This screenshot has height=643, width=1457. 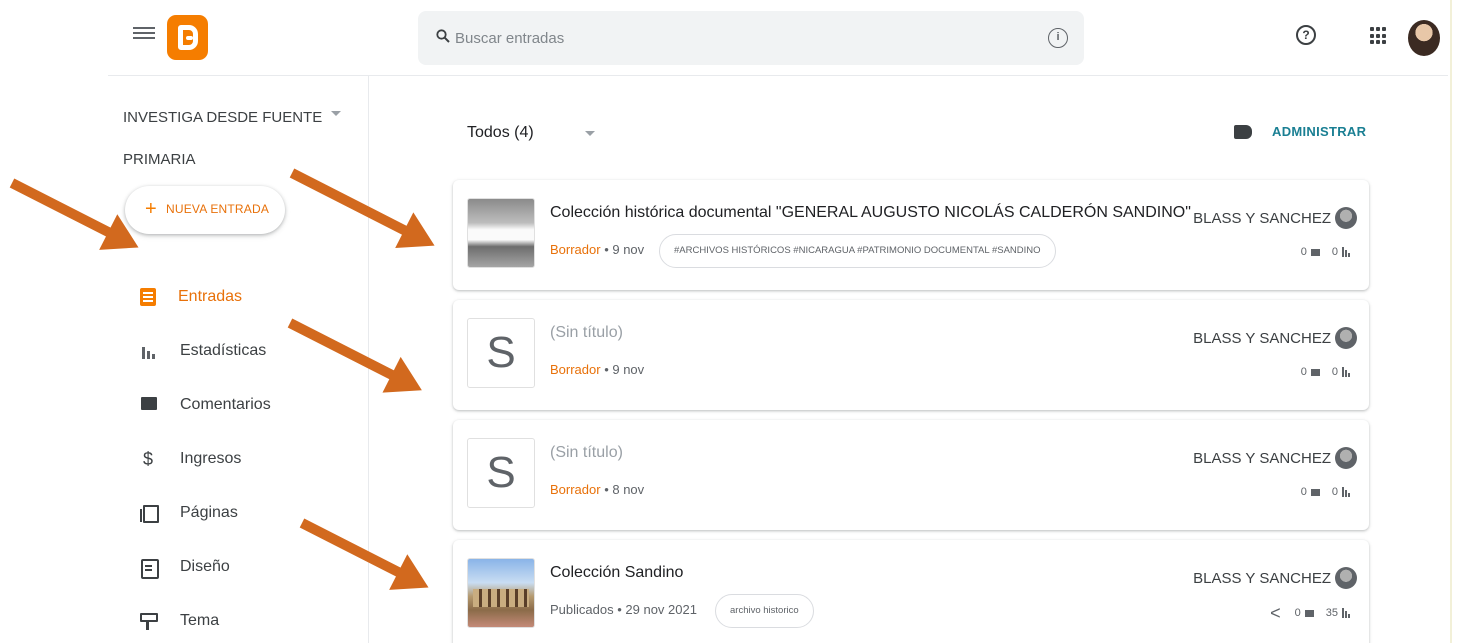 What do you see at coordinates (209, 512) in the screenshot?
I see `sidebar-item-label: Páginas` at bounding box center [209, 512].